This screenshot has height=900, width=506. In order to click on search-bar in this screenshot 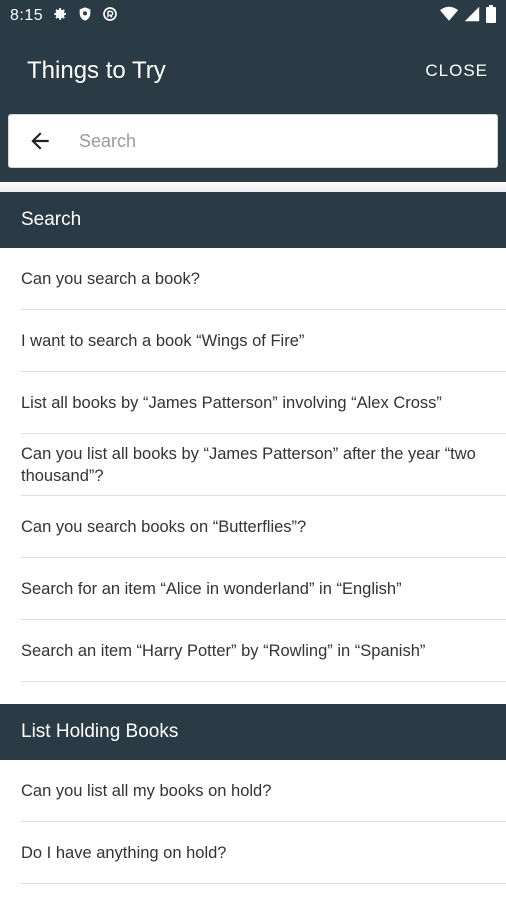, I will do `click(253, 146)`.